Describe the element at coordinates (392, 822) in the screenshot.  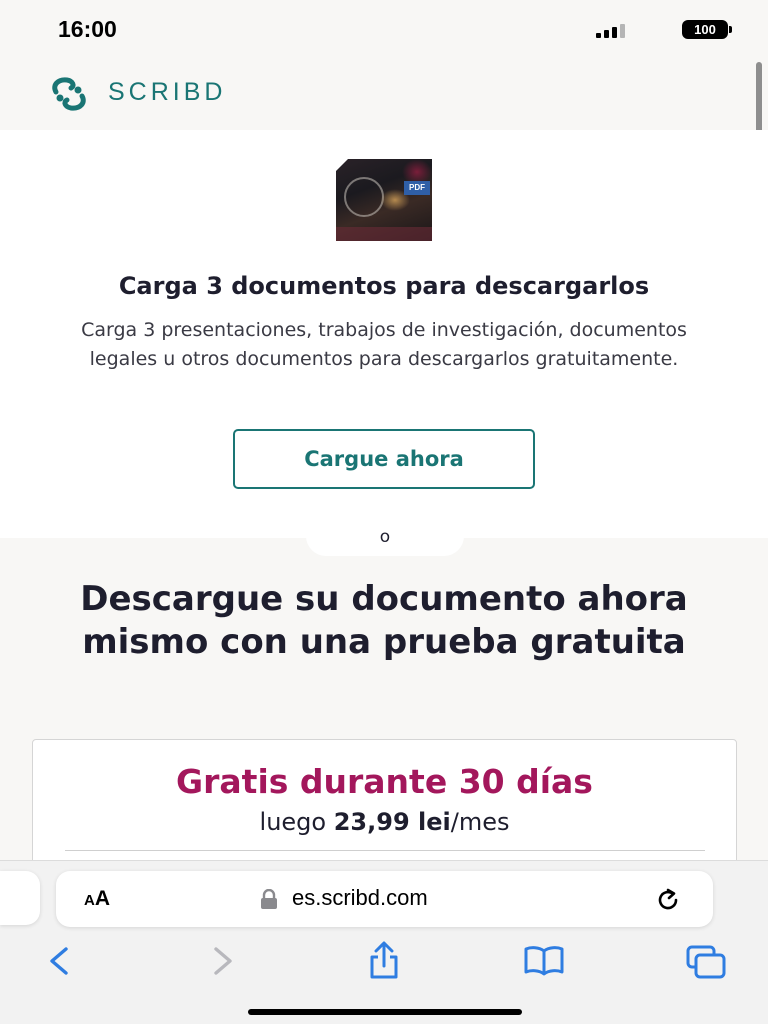
I see `plan-price-amount: 23,99 lei` at that location.